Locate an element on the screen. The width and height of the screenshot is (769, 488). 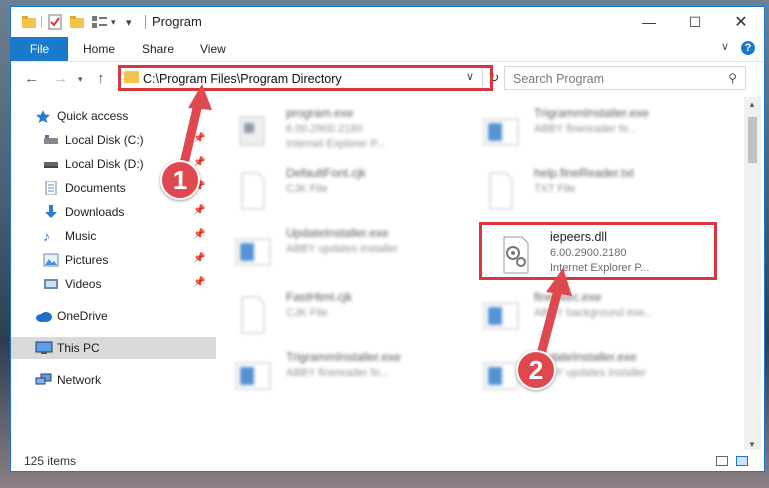
step-marker-1: 1 is located at coordinates (180, 180).